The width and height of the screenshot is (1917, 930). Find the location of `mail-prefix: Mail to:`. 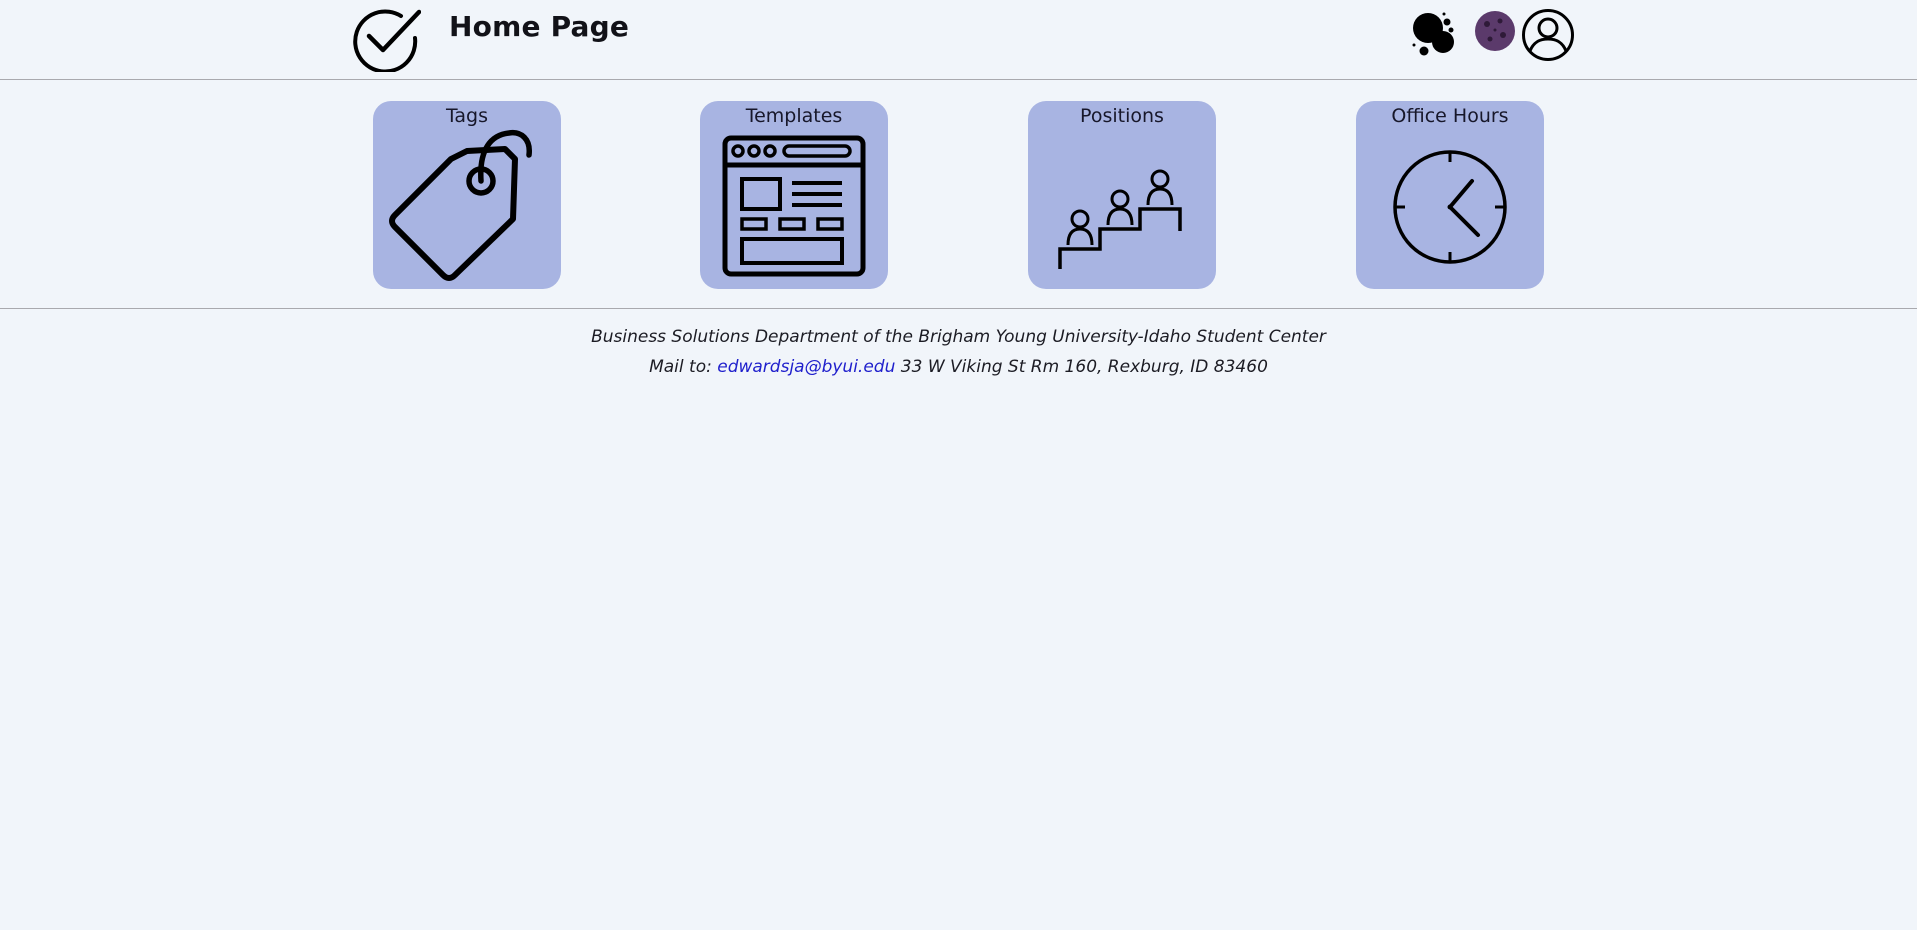

mail-prefix: Mail to: is located at coordinates (680, 367).